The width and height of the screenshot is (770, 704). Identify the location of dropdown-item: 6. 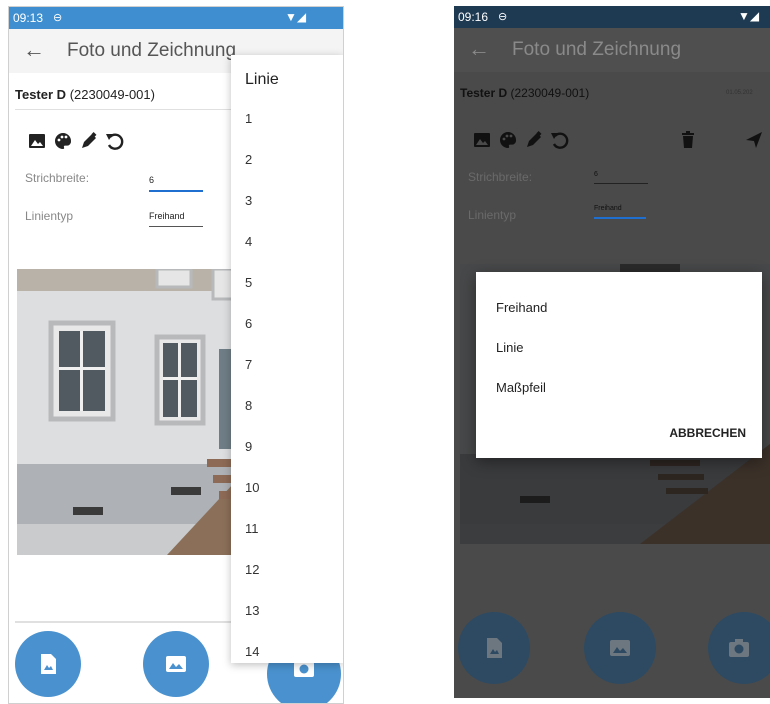
(248, 323).